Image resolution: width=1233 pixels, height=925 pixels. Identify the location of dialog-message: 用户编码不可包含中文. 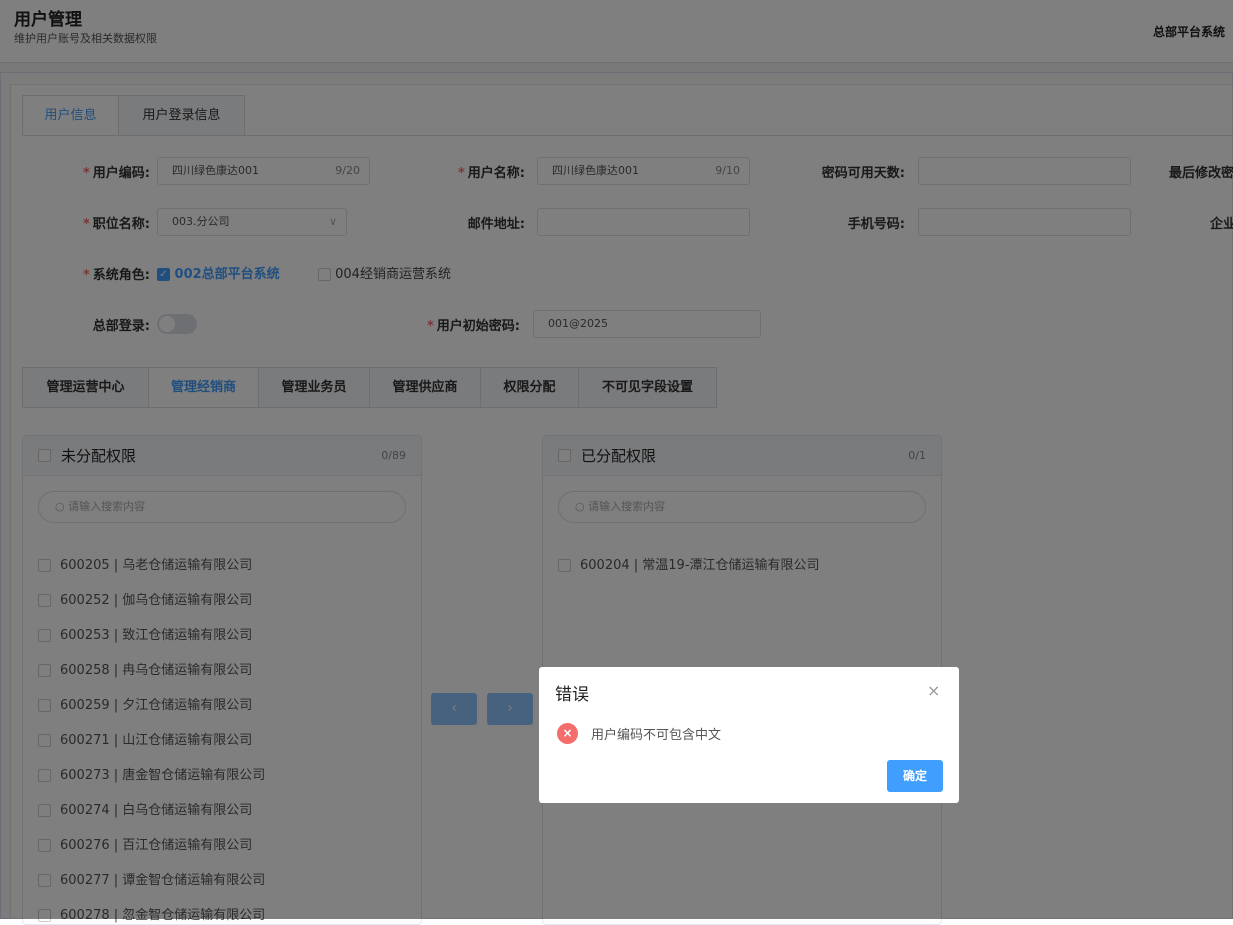
(656, 735).